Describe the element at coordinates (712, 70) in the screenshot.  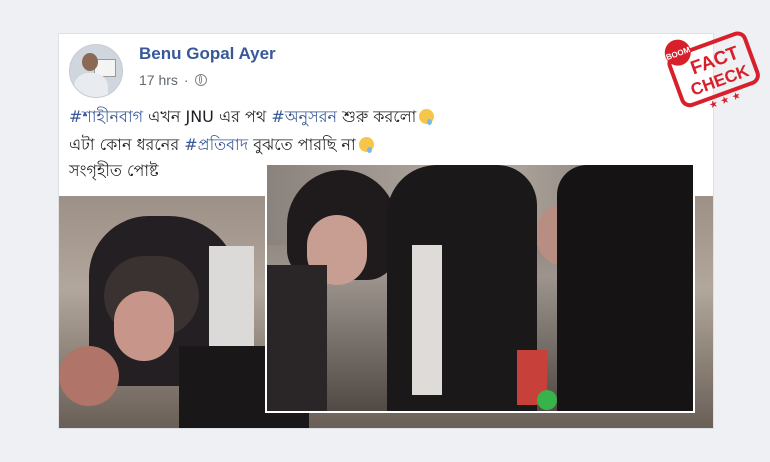
I see `boom-fact-check-stamp: BOOM FACT CHECK ★ ★ ★` at that location.